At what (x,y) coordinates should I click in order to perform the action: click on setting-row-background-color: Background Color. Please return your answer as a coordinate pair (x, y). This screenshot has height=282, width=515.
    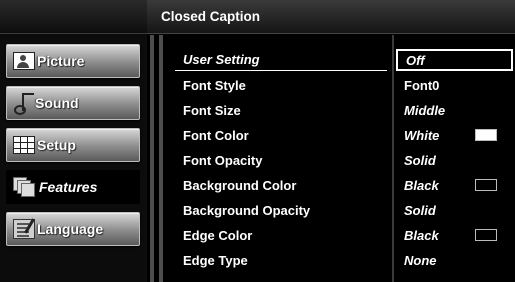
    Looking at the image, I should click on (281, 185).